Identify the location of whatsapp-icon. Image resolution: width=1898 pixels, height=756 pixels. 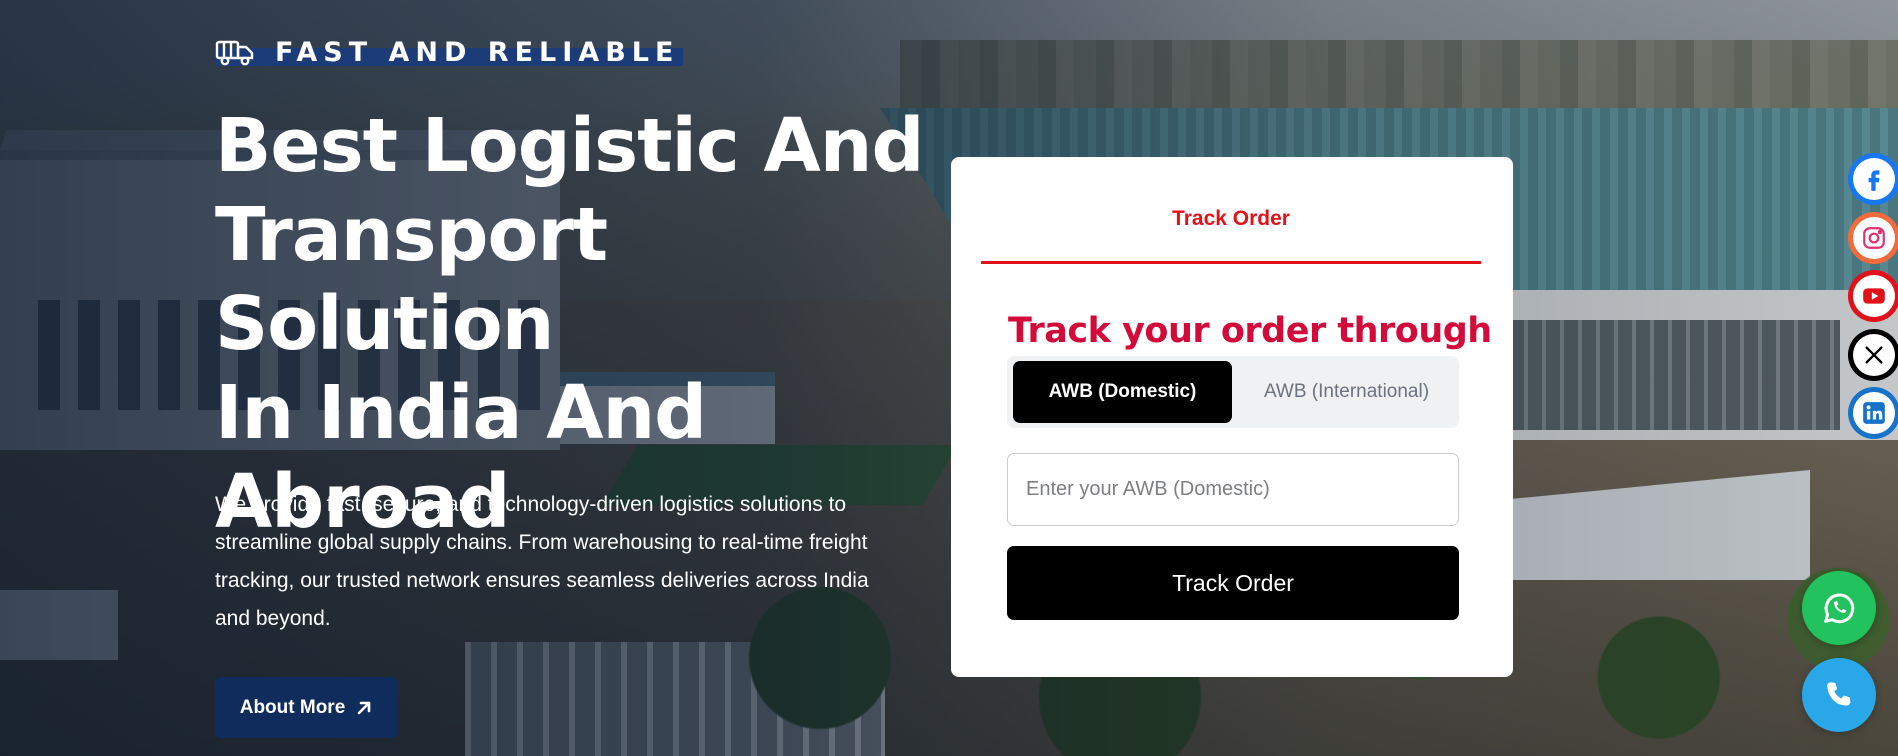
(1839, 608).